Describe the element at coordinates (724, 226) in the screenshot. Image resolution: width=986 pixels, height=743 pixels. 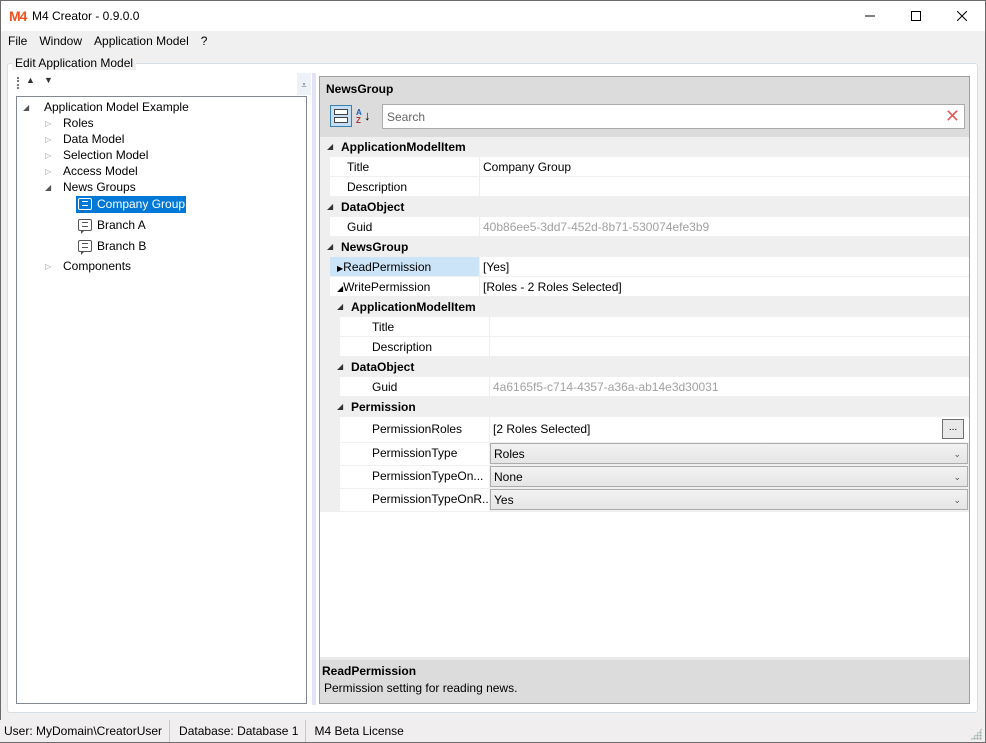
I see `prop-guid-value: 40b86ee5-3dd7-452d-8b71-530074efe3b9` at that location.